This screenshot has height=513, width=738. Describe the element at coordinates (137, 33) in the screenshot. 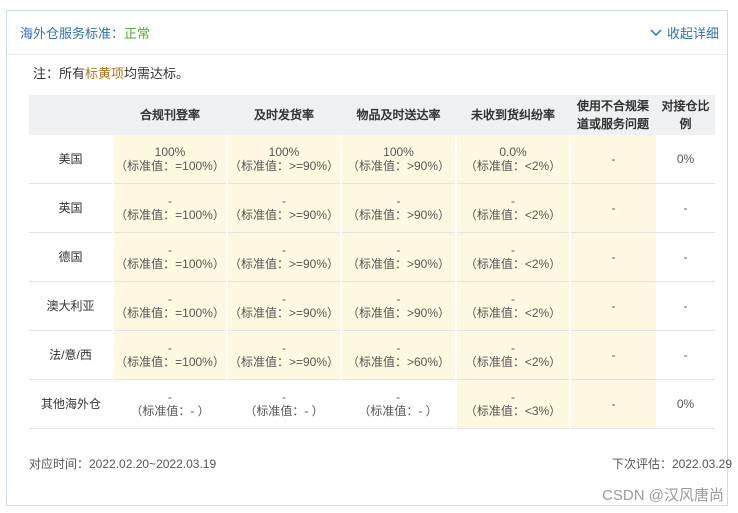

I see `status-text: 正常` at that location.